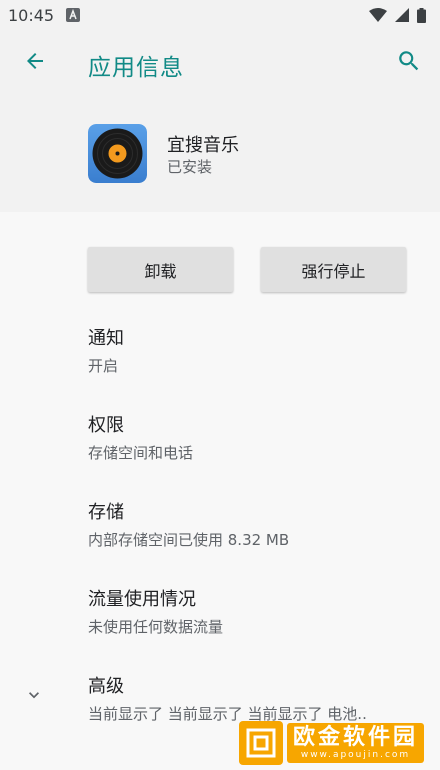 Image resolution: width=440 pixels, height=770 pixels. Describe the element at coordinates (189, 540) in the screenshot. I see `pref-summary: 内部存储空间已使用 8.32 MB` at that location.